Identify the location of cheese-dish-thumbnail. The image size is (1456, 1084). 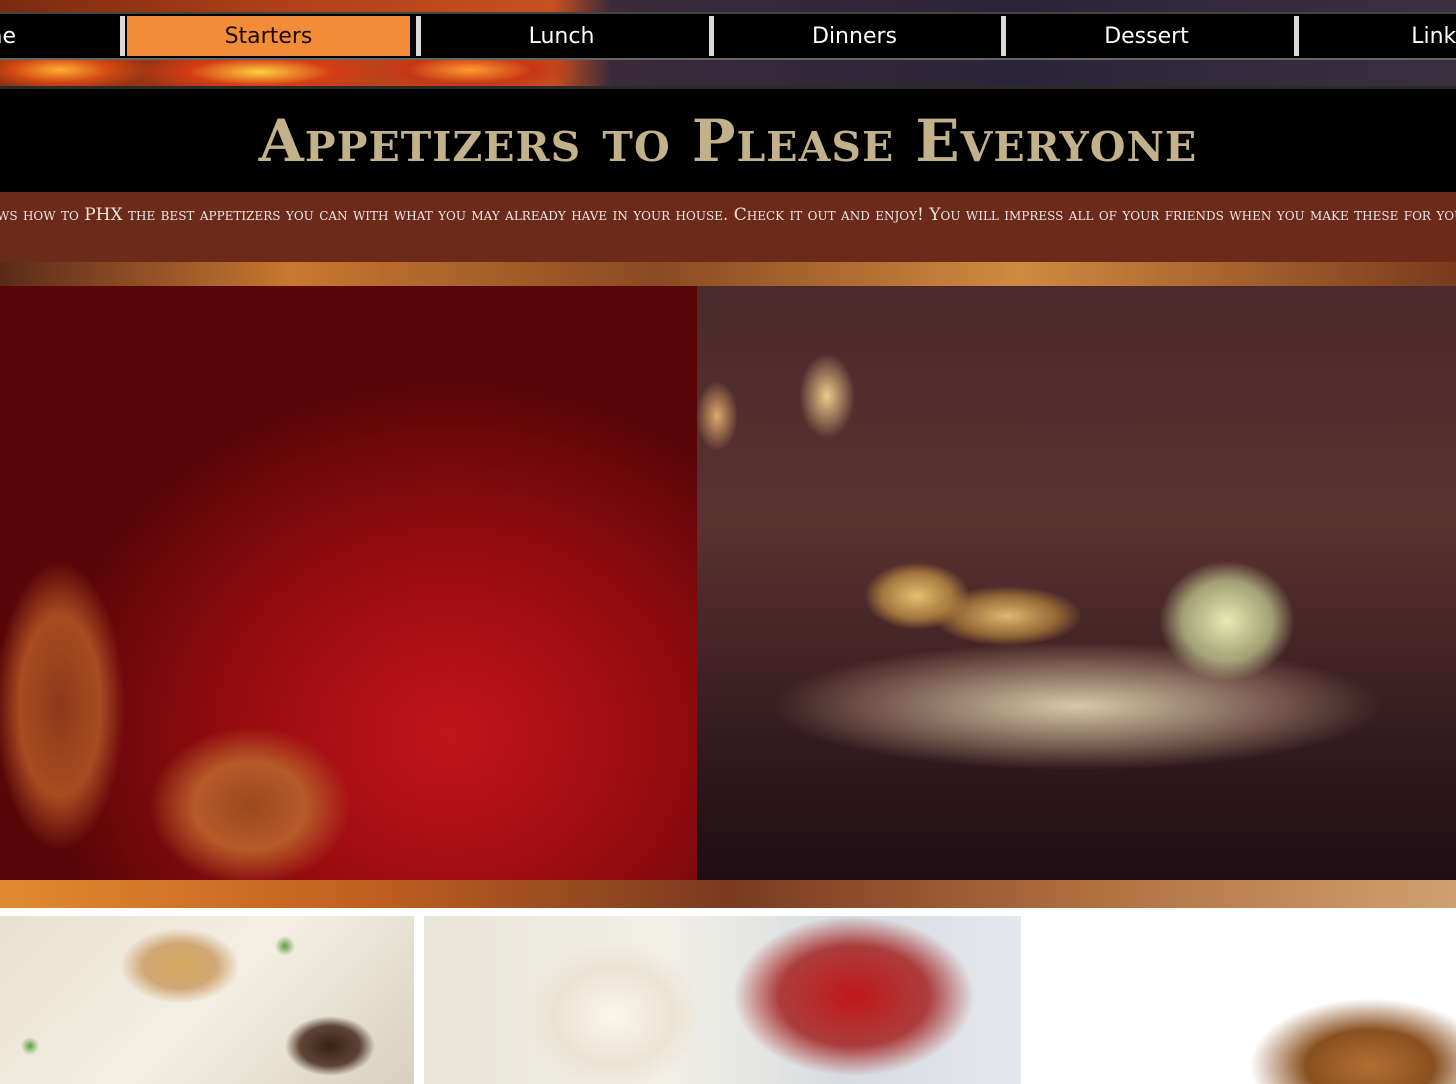
(722, 1000).